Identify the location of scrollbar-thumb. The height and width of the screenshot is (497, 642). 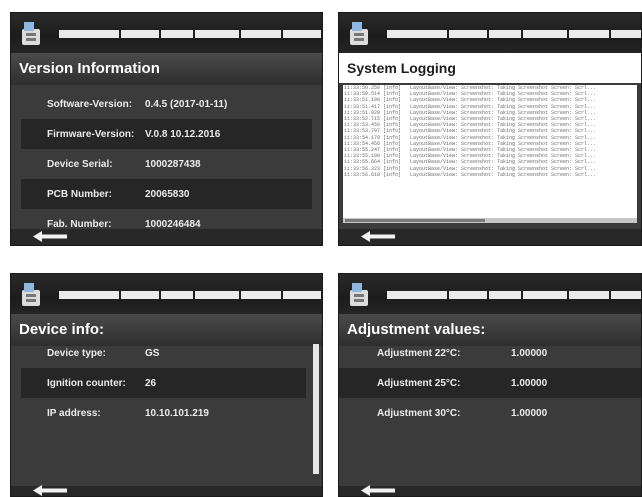
(415, 220).